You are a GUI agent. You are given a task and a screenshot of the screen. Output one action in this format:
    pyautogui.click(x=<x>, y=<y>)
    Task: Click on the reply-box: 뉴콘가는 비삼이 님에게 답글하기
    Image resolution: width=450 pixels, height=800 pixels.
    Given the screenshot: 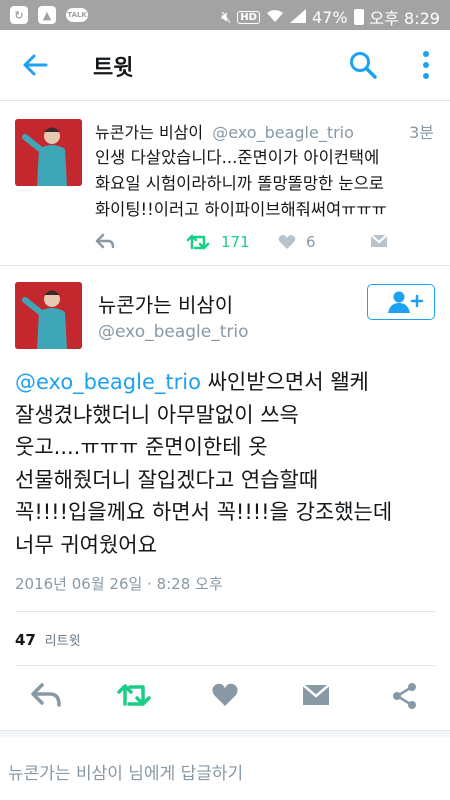 What is the action you would take?
    pyautogui.click(x=225, y=768)
    